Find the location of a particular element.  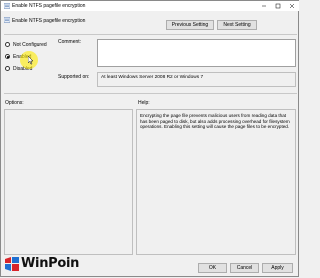

radio-not-configured-label: Not Configured is located at coordinates (30, 44).